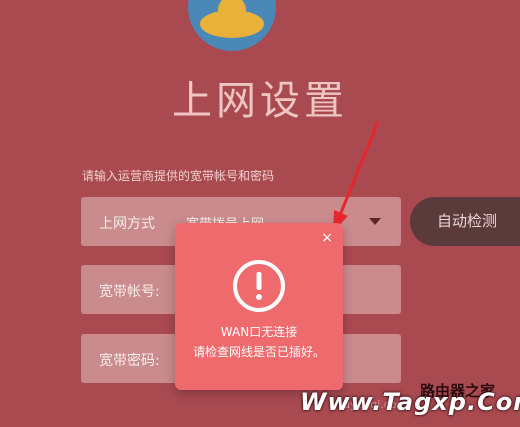  I want to click on alert-icon, so click(259, 286).